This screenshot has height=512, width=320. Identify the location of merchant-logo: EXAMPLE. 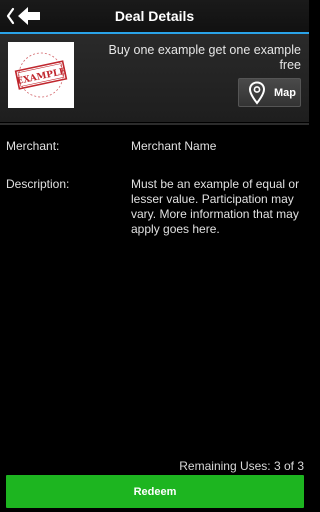
(41, 75).